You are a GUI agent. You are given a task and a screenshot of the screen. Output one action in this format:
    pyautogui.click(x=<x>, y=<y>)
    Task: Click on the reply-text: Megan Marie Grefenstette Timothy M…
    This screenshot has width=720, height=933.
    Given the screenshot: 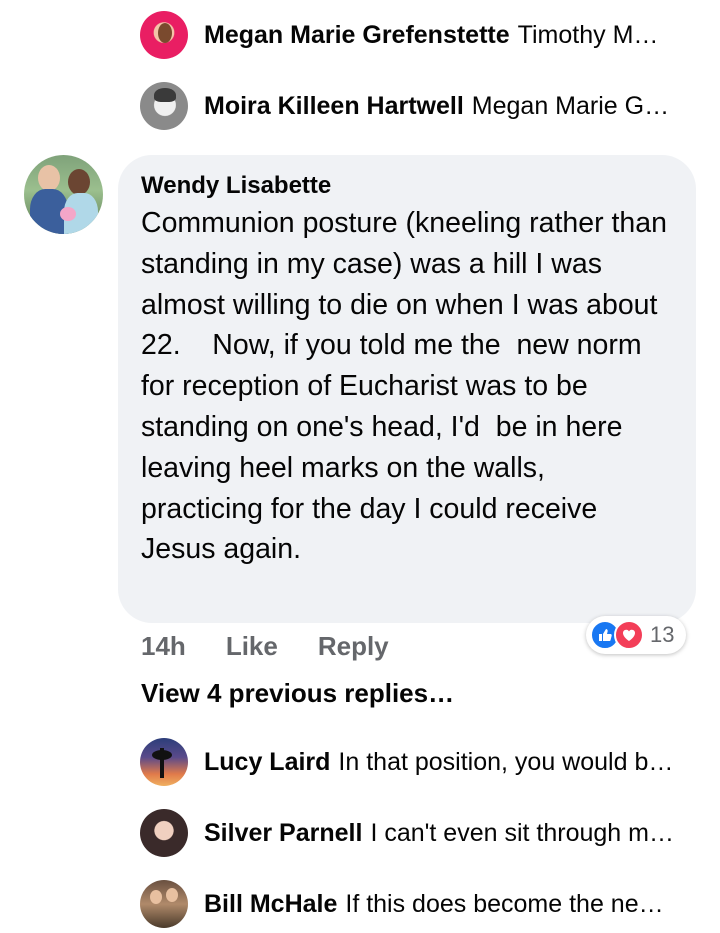 What is the action you would take?
    pyautogui.click(x=448, y=35)
    